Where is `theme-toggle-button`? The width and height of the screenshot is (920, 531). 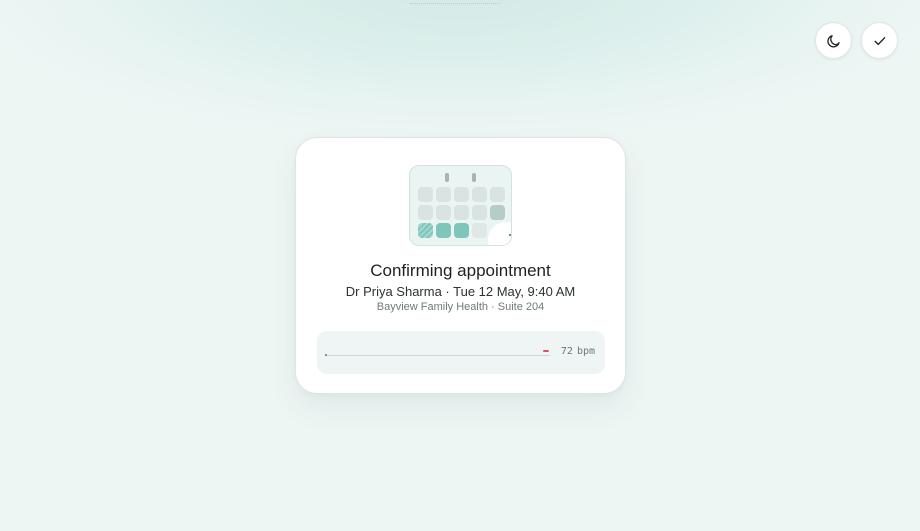 theme-toggle-button is located at coordinates (833, 40).